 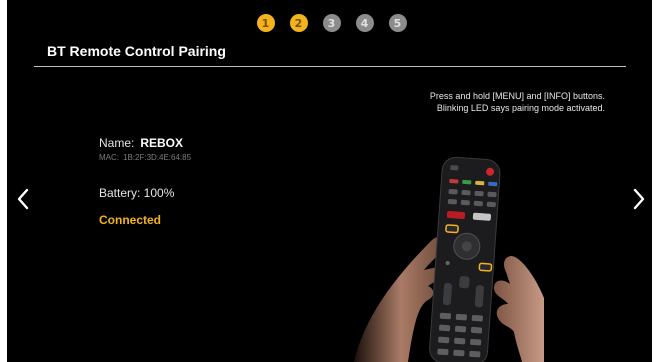 I want to click on device-name-row: Name: REBOX, so click(x=145, y=143).